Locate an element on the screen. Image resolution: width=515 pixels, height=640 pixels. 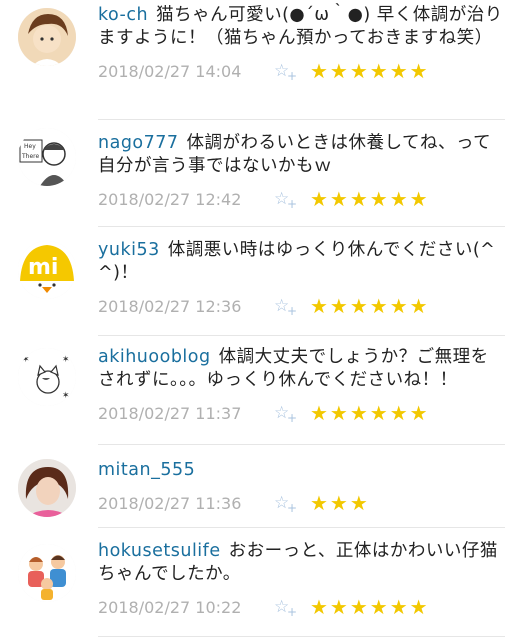
username-link: yuki53 is located at coordinates (129, 250).